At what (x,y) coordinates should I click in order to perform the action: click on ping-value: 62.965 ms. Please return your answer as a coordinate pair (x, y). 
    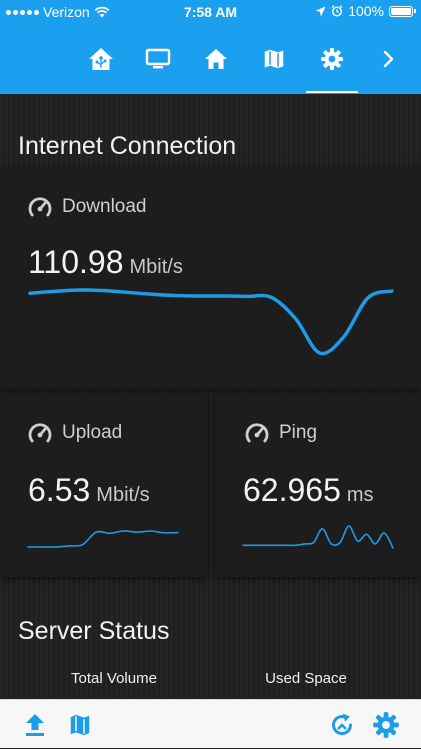
    Looking at the image, I should click on (308, 490).